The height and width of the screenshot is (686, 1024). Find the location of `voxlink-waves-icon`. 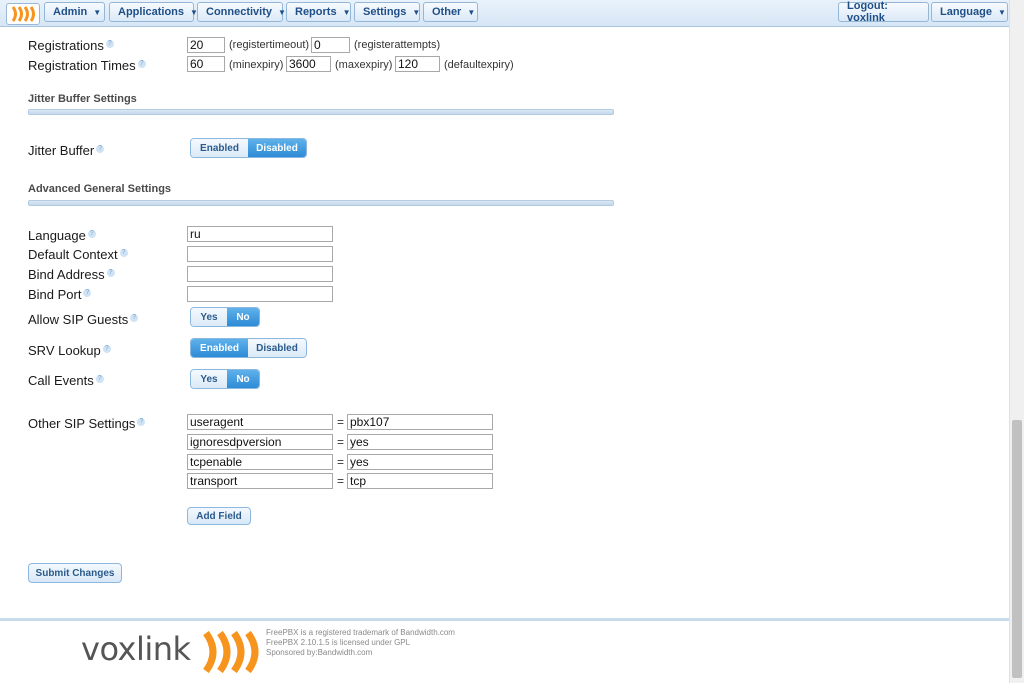

voxlink-waves-icon is located at coordinates (231, 652).